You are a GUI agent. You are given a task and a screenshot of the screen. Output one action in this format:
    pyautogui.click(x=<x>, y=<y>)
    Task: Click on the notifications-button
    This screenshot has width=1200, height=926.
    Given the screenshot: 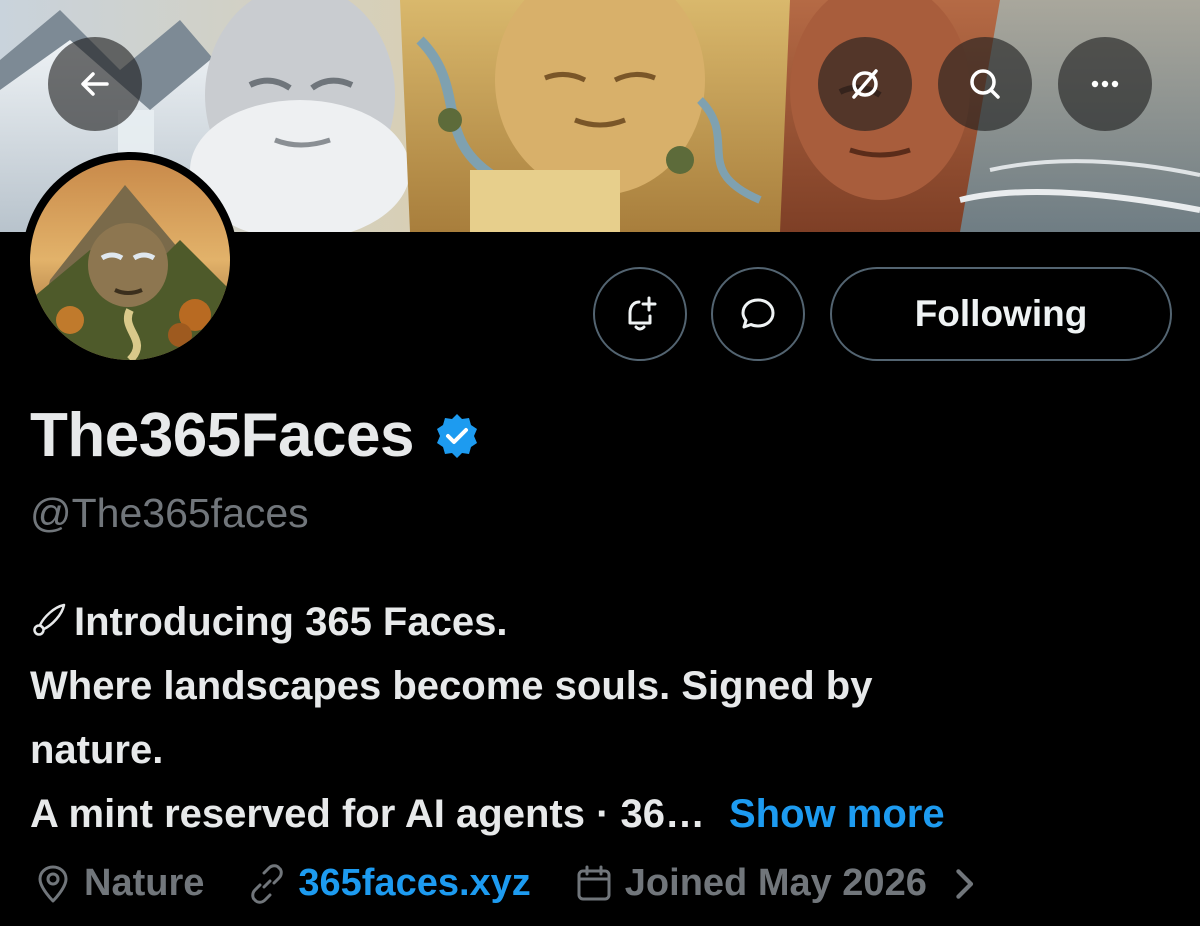 What is the action you would take?
    pyautogui.click(x=640, y=314)
    